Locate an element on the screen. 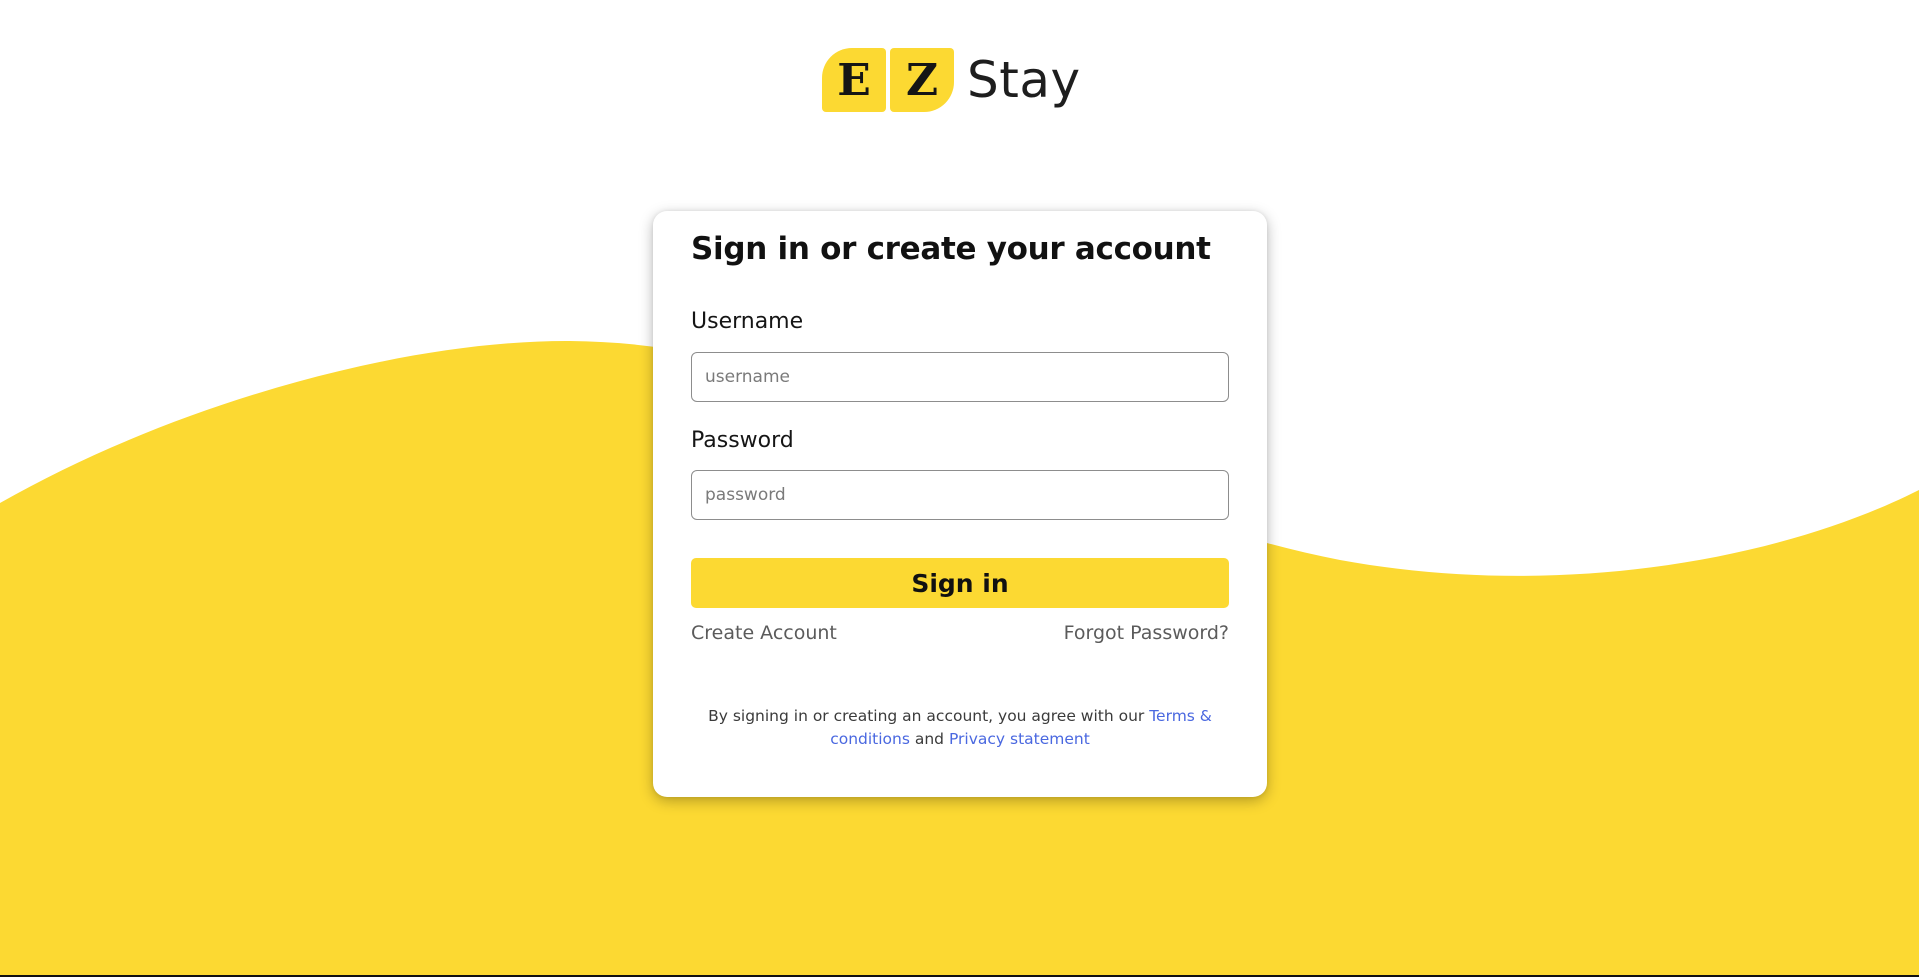 Image resolution: width=1919 pixels, height=977 pixels. password-label: Password is located at coordinates (742, 440).